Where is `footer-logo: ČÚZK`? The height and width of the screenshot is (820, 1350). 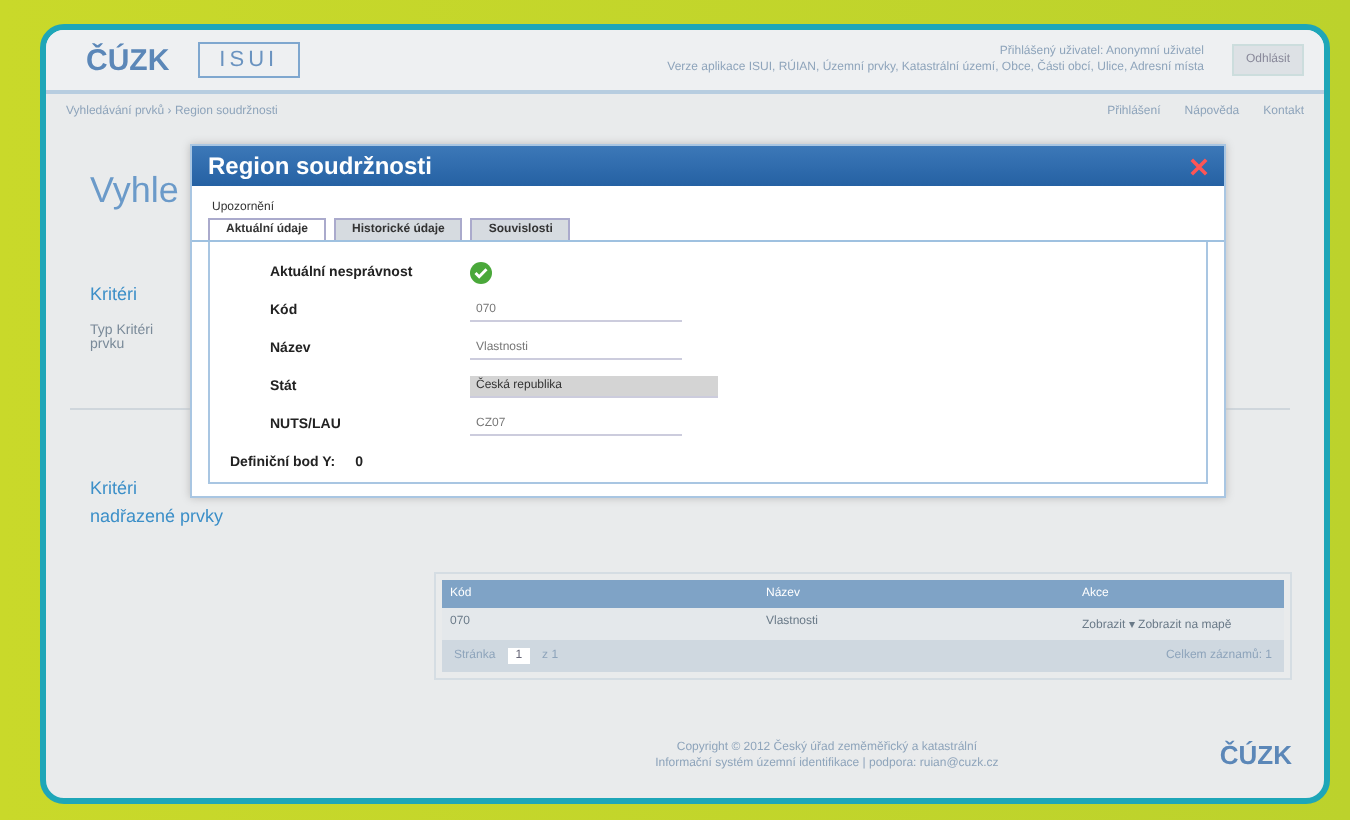
footer-logo: ČÚZK is located at coordinates (1255, 755).